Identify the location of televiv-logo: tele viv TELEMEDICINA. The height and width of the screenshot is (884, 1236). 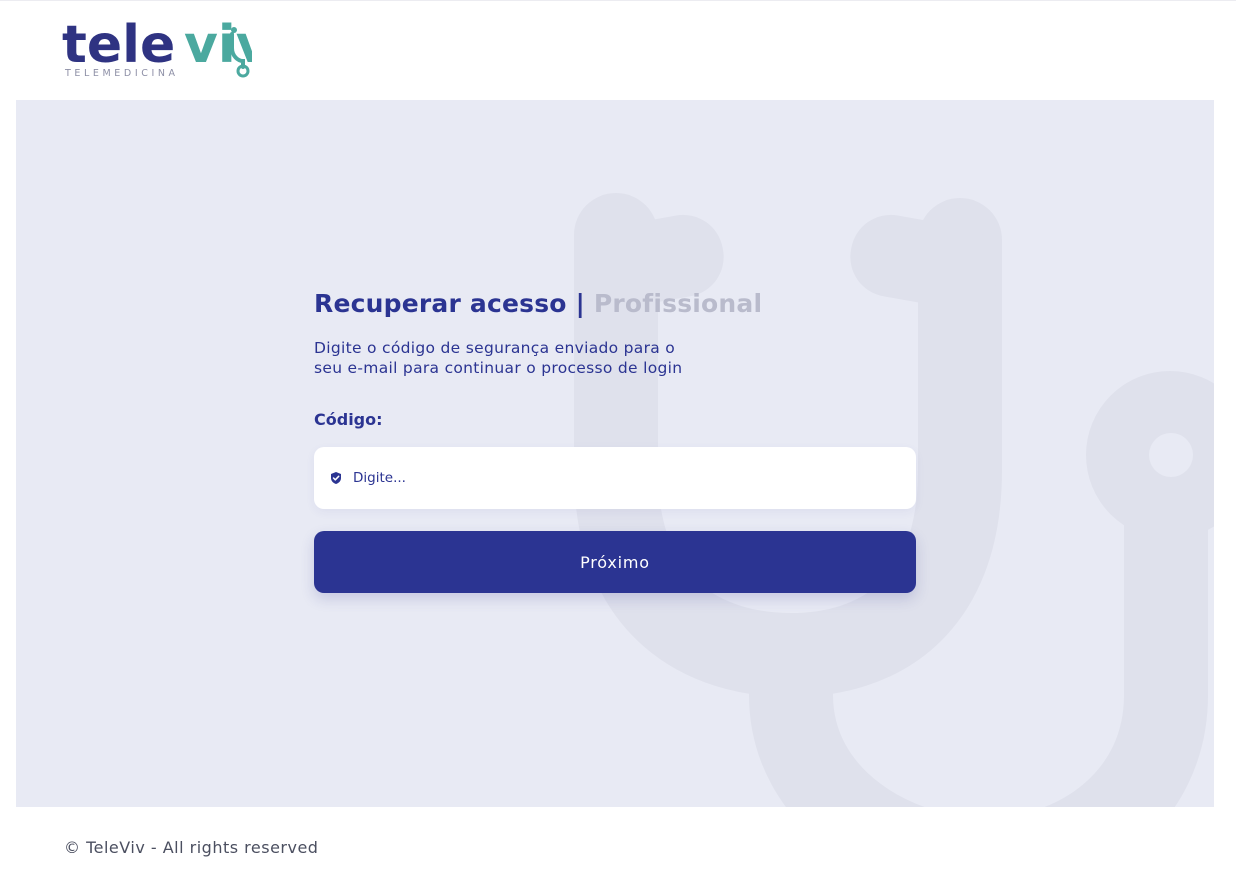
(157, 50).